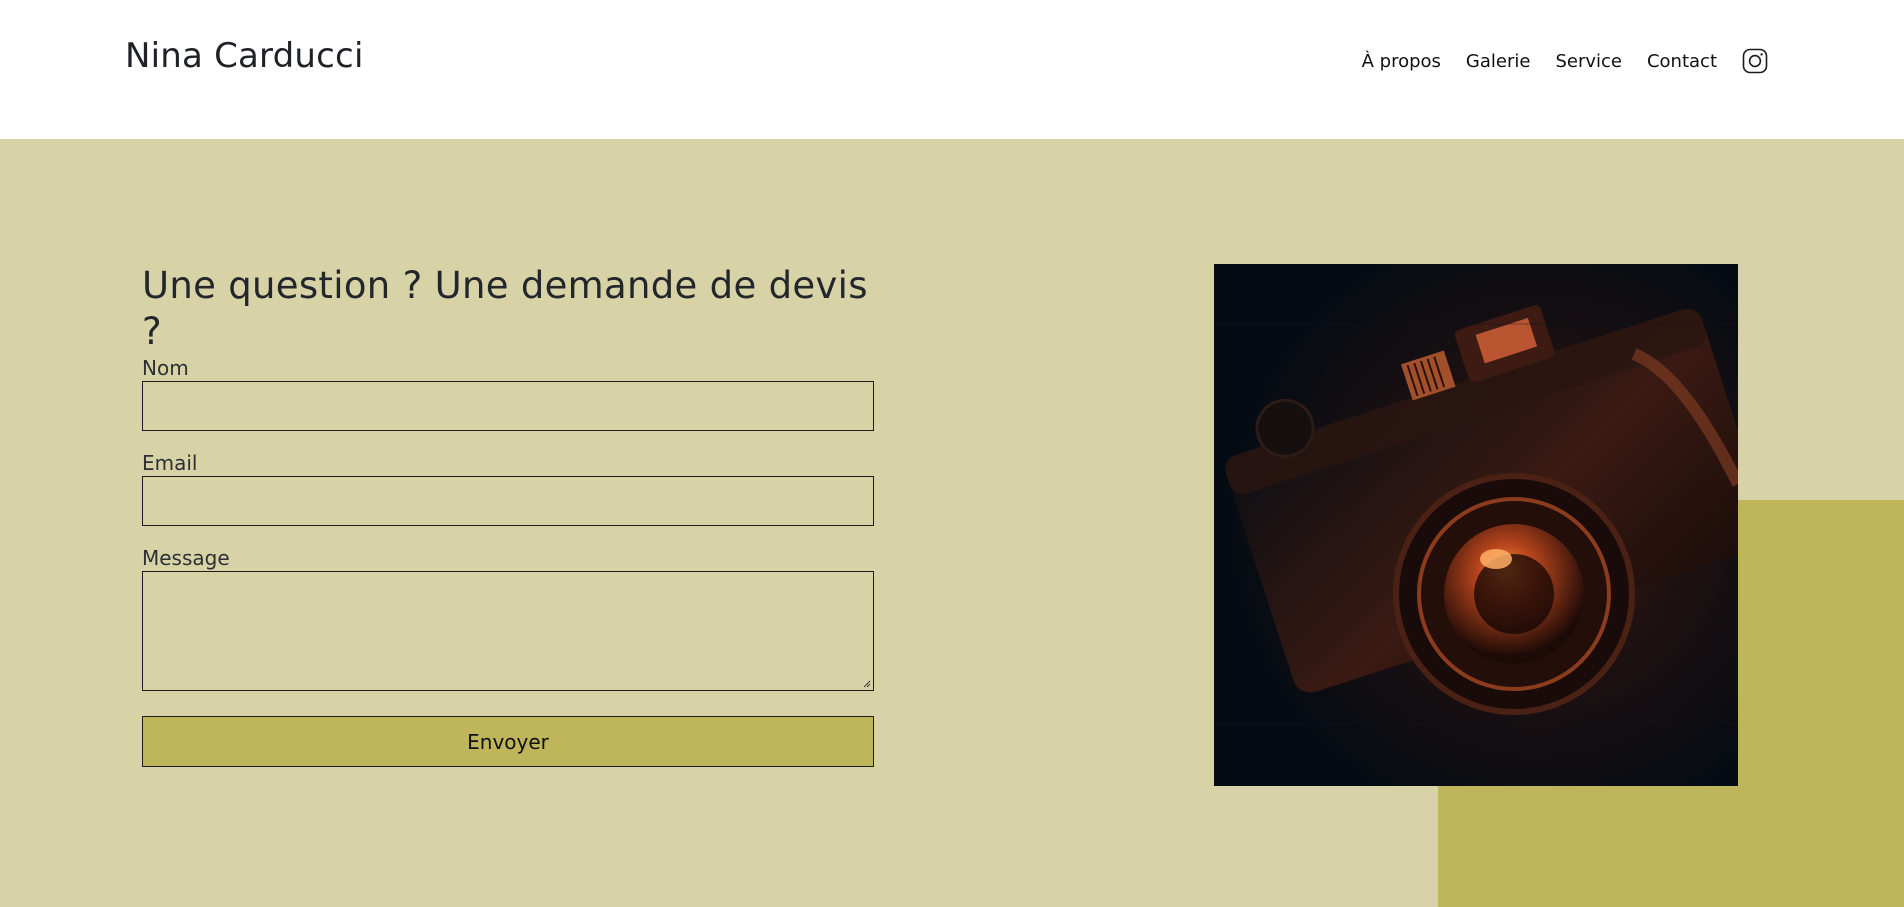 The image size is (1904, 907). I want to click on message-textarea, so click(508, 631).